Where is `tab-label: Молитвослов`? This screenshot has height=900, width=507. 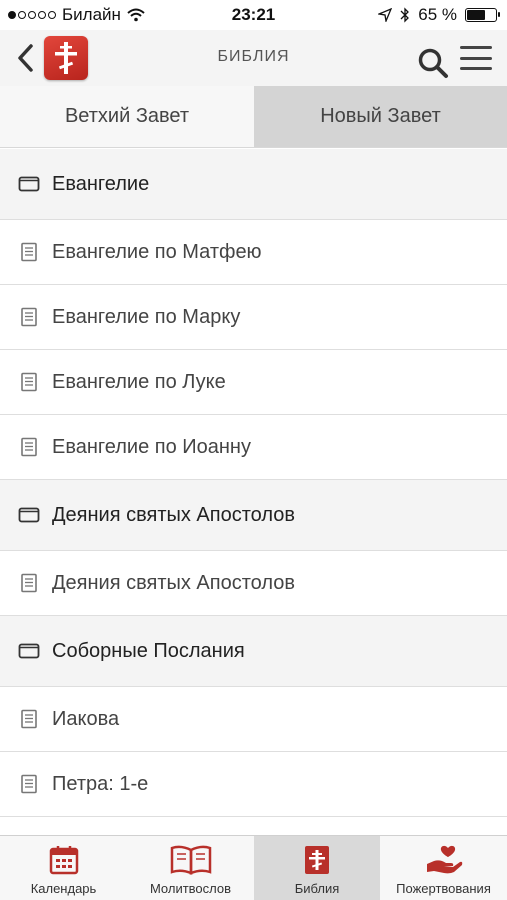 tab-label: Молитвослов is located at coordinates (190, 888).